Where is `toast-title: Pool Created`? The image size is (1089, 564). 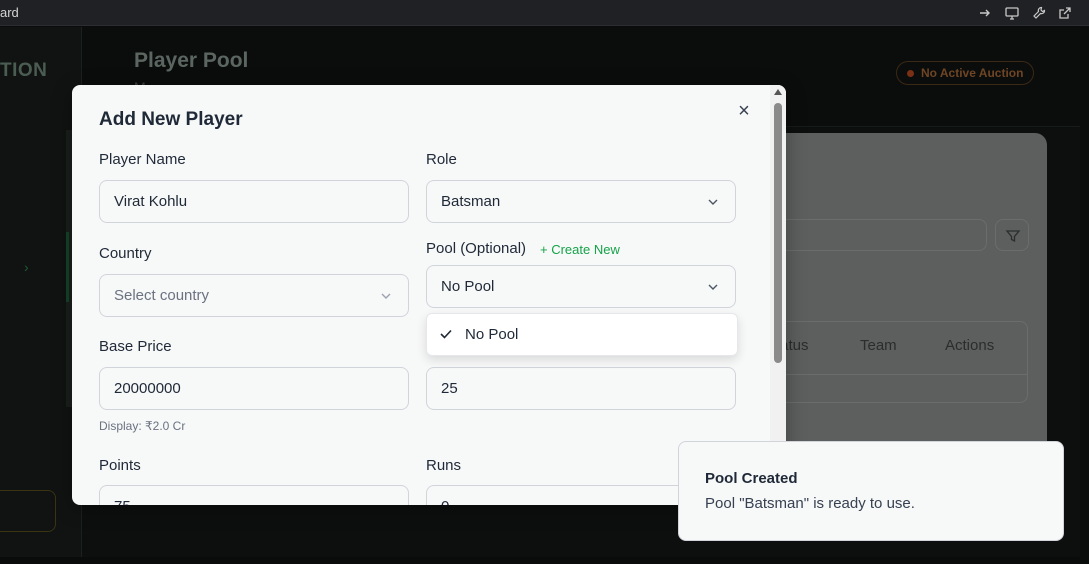 toast-title: Pool Created is located at coordinates (751, 478).